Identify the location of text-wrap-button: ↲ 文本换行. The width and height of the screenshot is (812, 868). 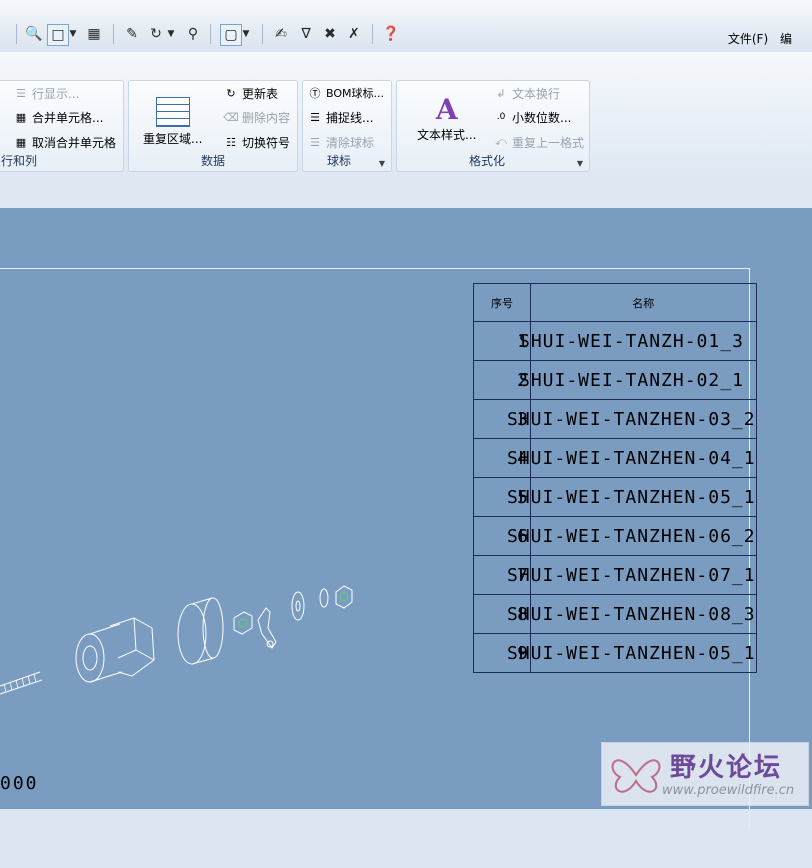
(526, 93).